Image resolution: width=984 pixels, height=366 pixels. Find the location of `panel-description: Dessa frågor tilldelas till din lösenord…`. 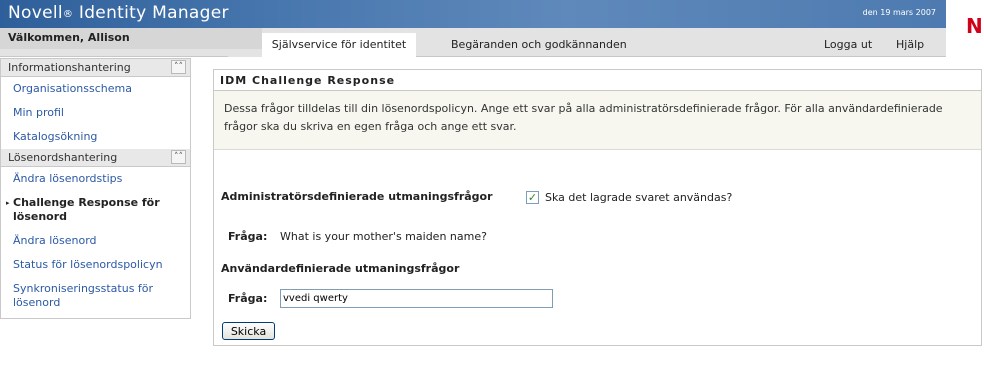

panel-description: Dessa frågor tilldelas till din lösenord… is located at coordinates (597, 120).